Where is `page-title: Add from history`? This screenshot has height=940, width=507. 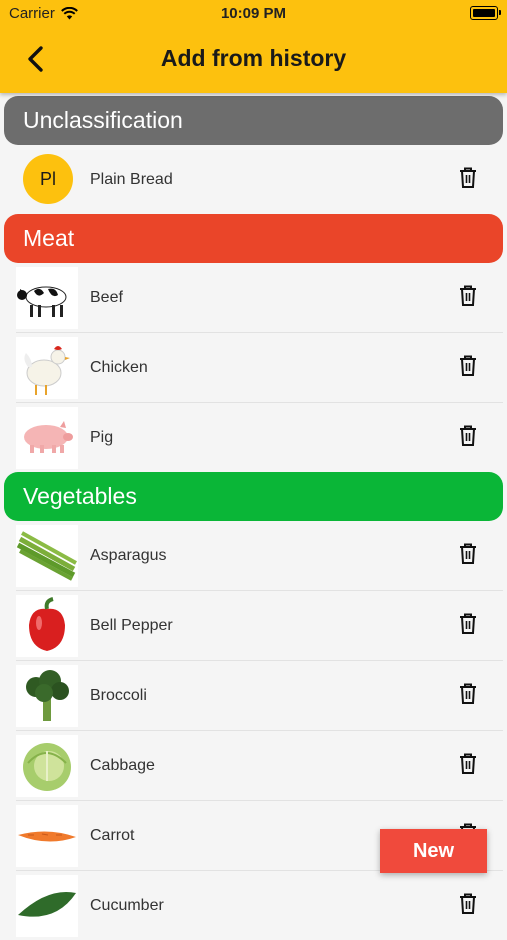 page-title: Add from history is located at coordinates (253, 58).